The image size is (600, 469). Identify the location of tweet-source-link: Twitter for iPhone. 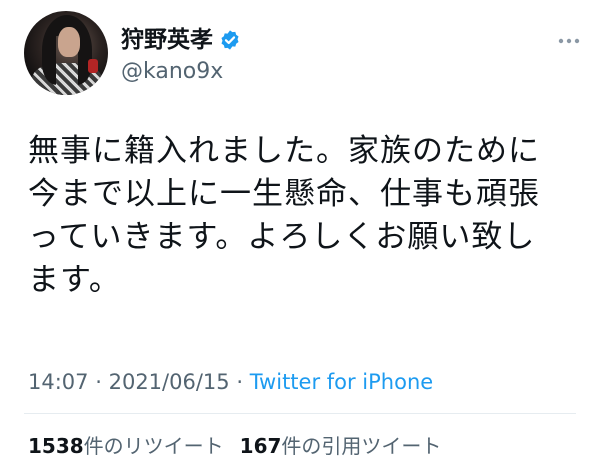
(342, 382).